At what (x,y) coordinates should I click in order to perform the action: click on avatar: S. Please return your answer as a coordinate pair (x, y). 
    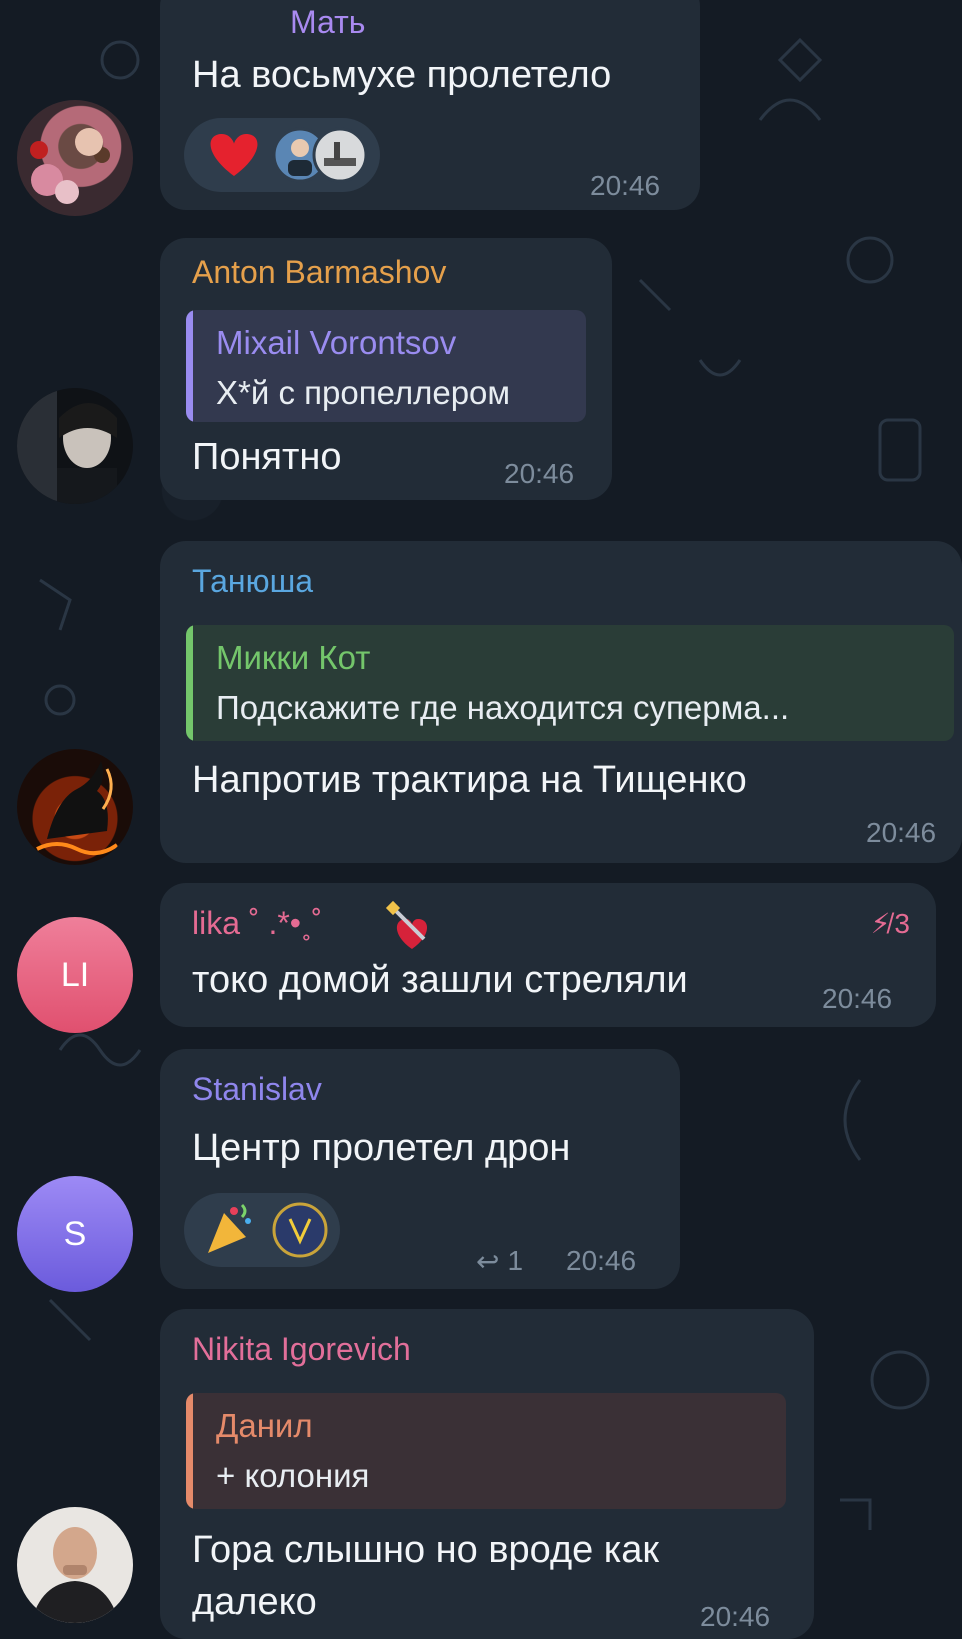
    Looking at the image, I should click on (75, 1234).